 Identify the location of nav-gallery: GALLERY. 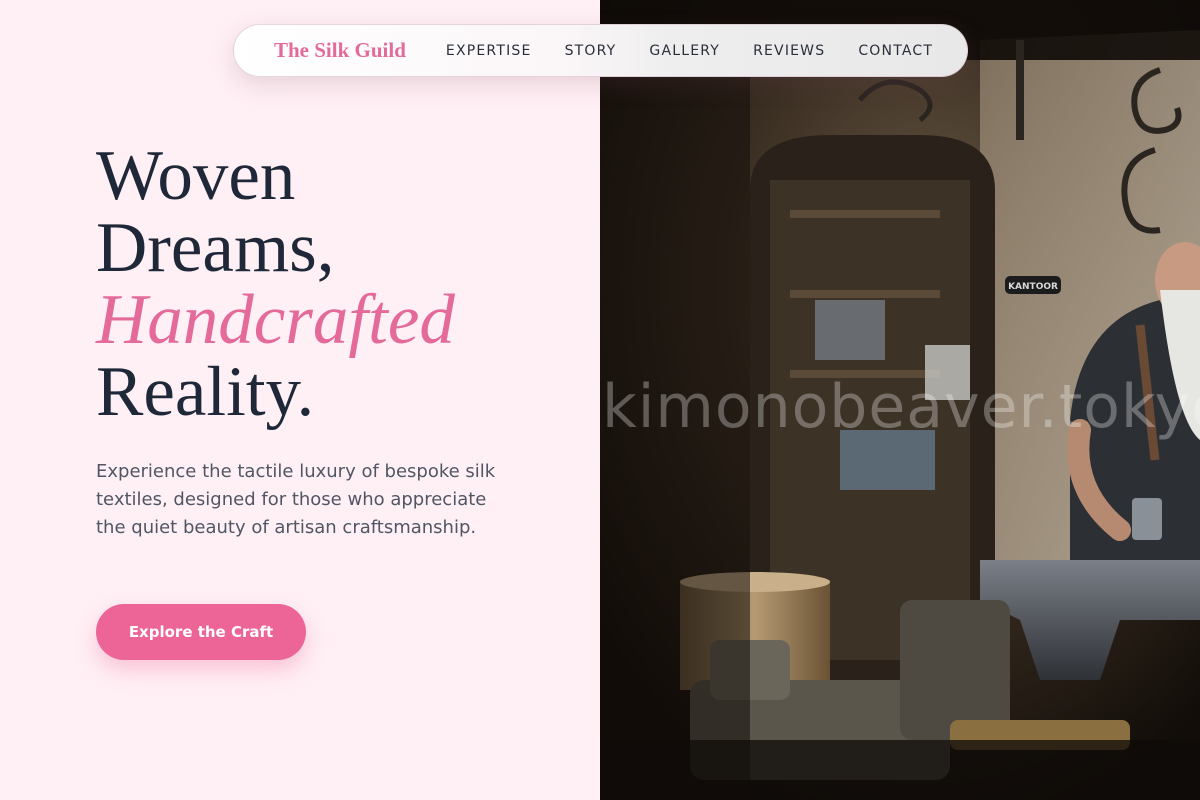
(684, 51).